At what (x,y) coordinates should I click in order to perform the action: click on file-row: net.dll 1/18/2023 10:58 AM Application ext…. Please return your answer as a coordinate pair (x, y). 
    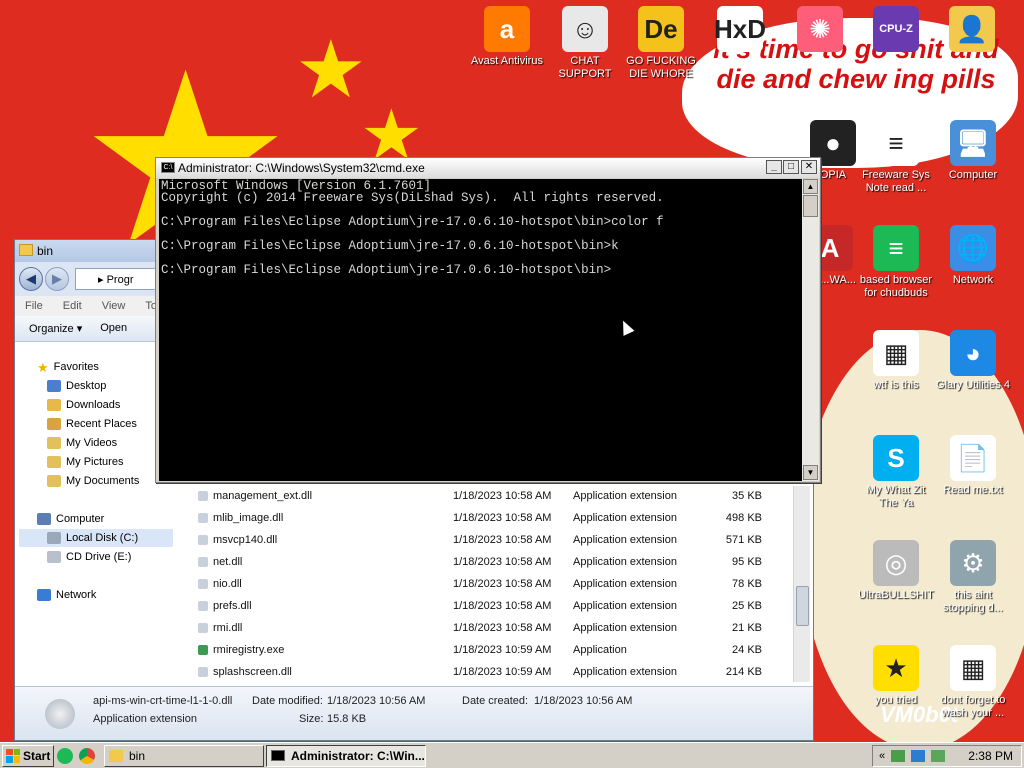
    Looking at the image, I should click on (486, 562).